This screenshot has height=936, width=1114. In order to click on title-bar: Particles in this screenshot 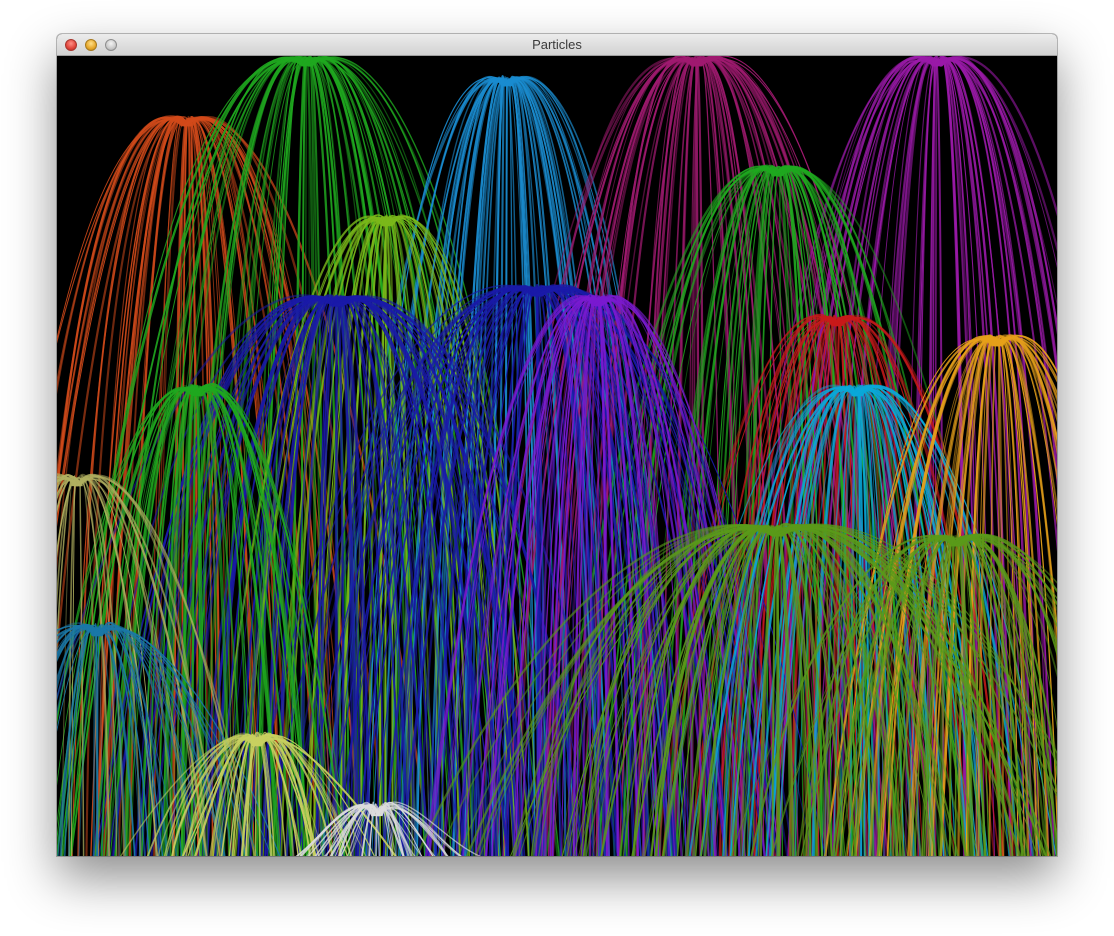, I will do `click(557, 45)`.